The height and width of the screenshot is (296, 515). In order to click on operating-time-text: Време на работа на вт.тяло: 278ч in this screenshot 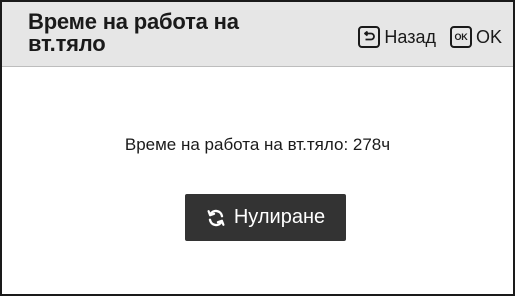, I will do `click(257, 144)`.